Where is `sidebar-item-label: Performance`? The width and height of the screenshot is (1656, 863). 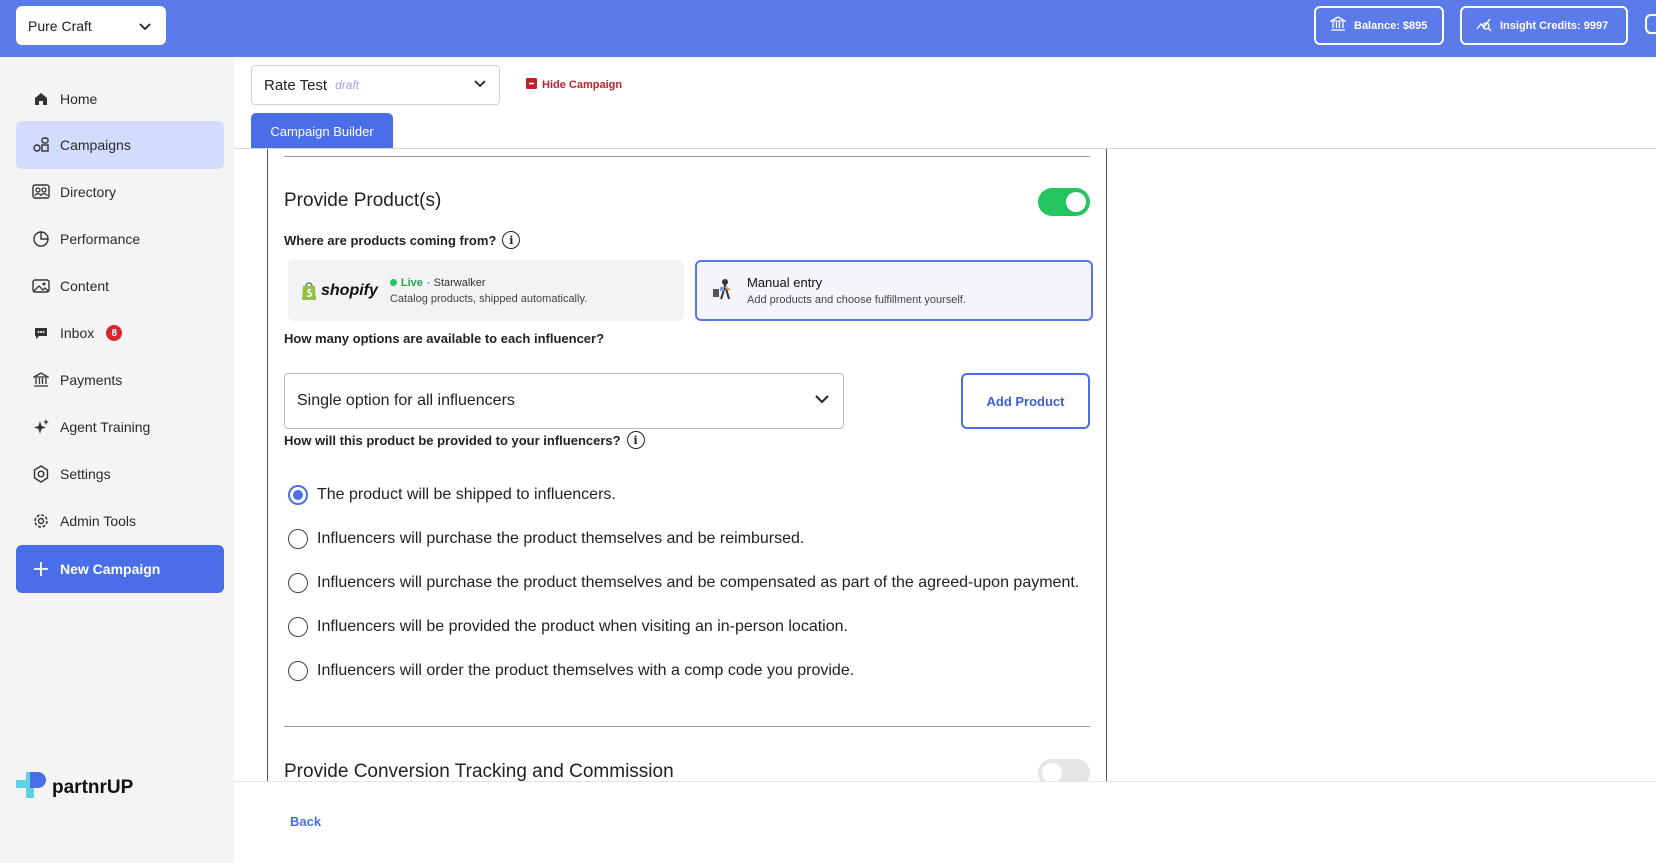
sidebar-item-label: Performance is located at coordinates (100, 239).